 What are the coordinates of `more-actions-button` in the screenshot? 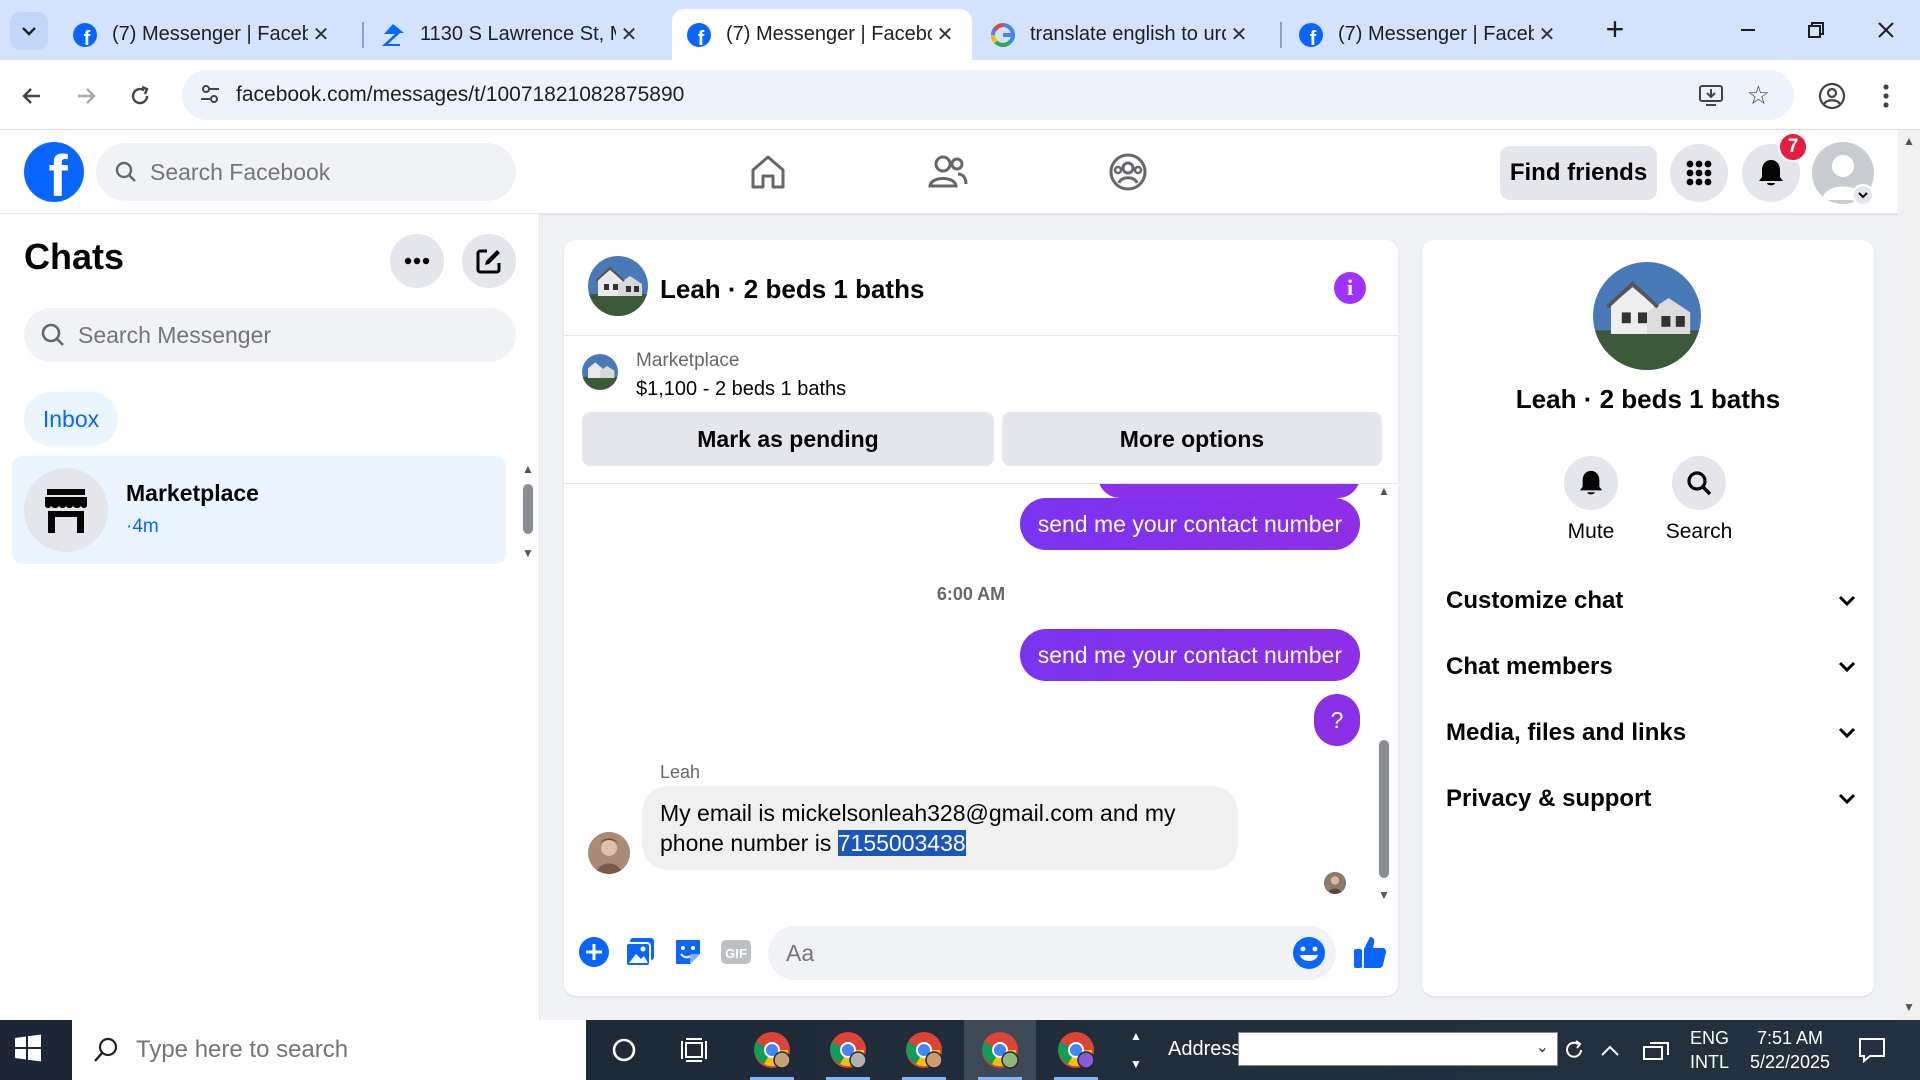 It's located at (594, 952).